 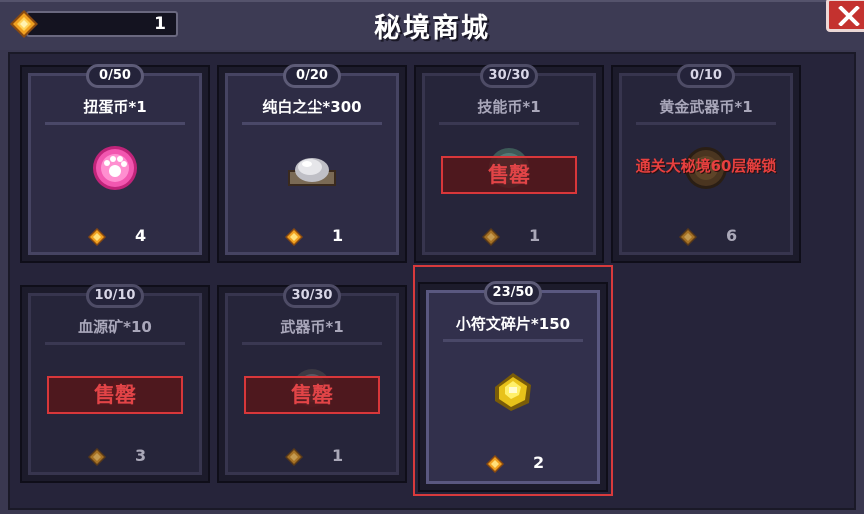 What do you see at coordinates (513, 293) in the screenshot?
I see `stock-badge: 23/50` at bounding box center [513, 293].